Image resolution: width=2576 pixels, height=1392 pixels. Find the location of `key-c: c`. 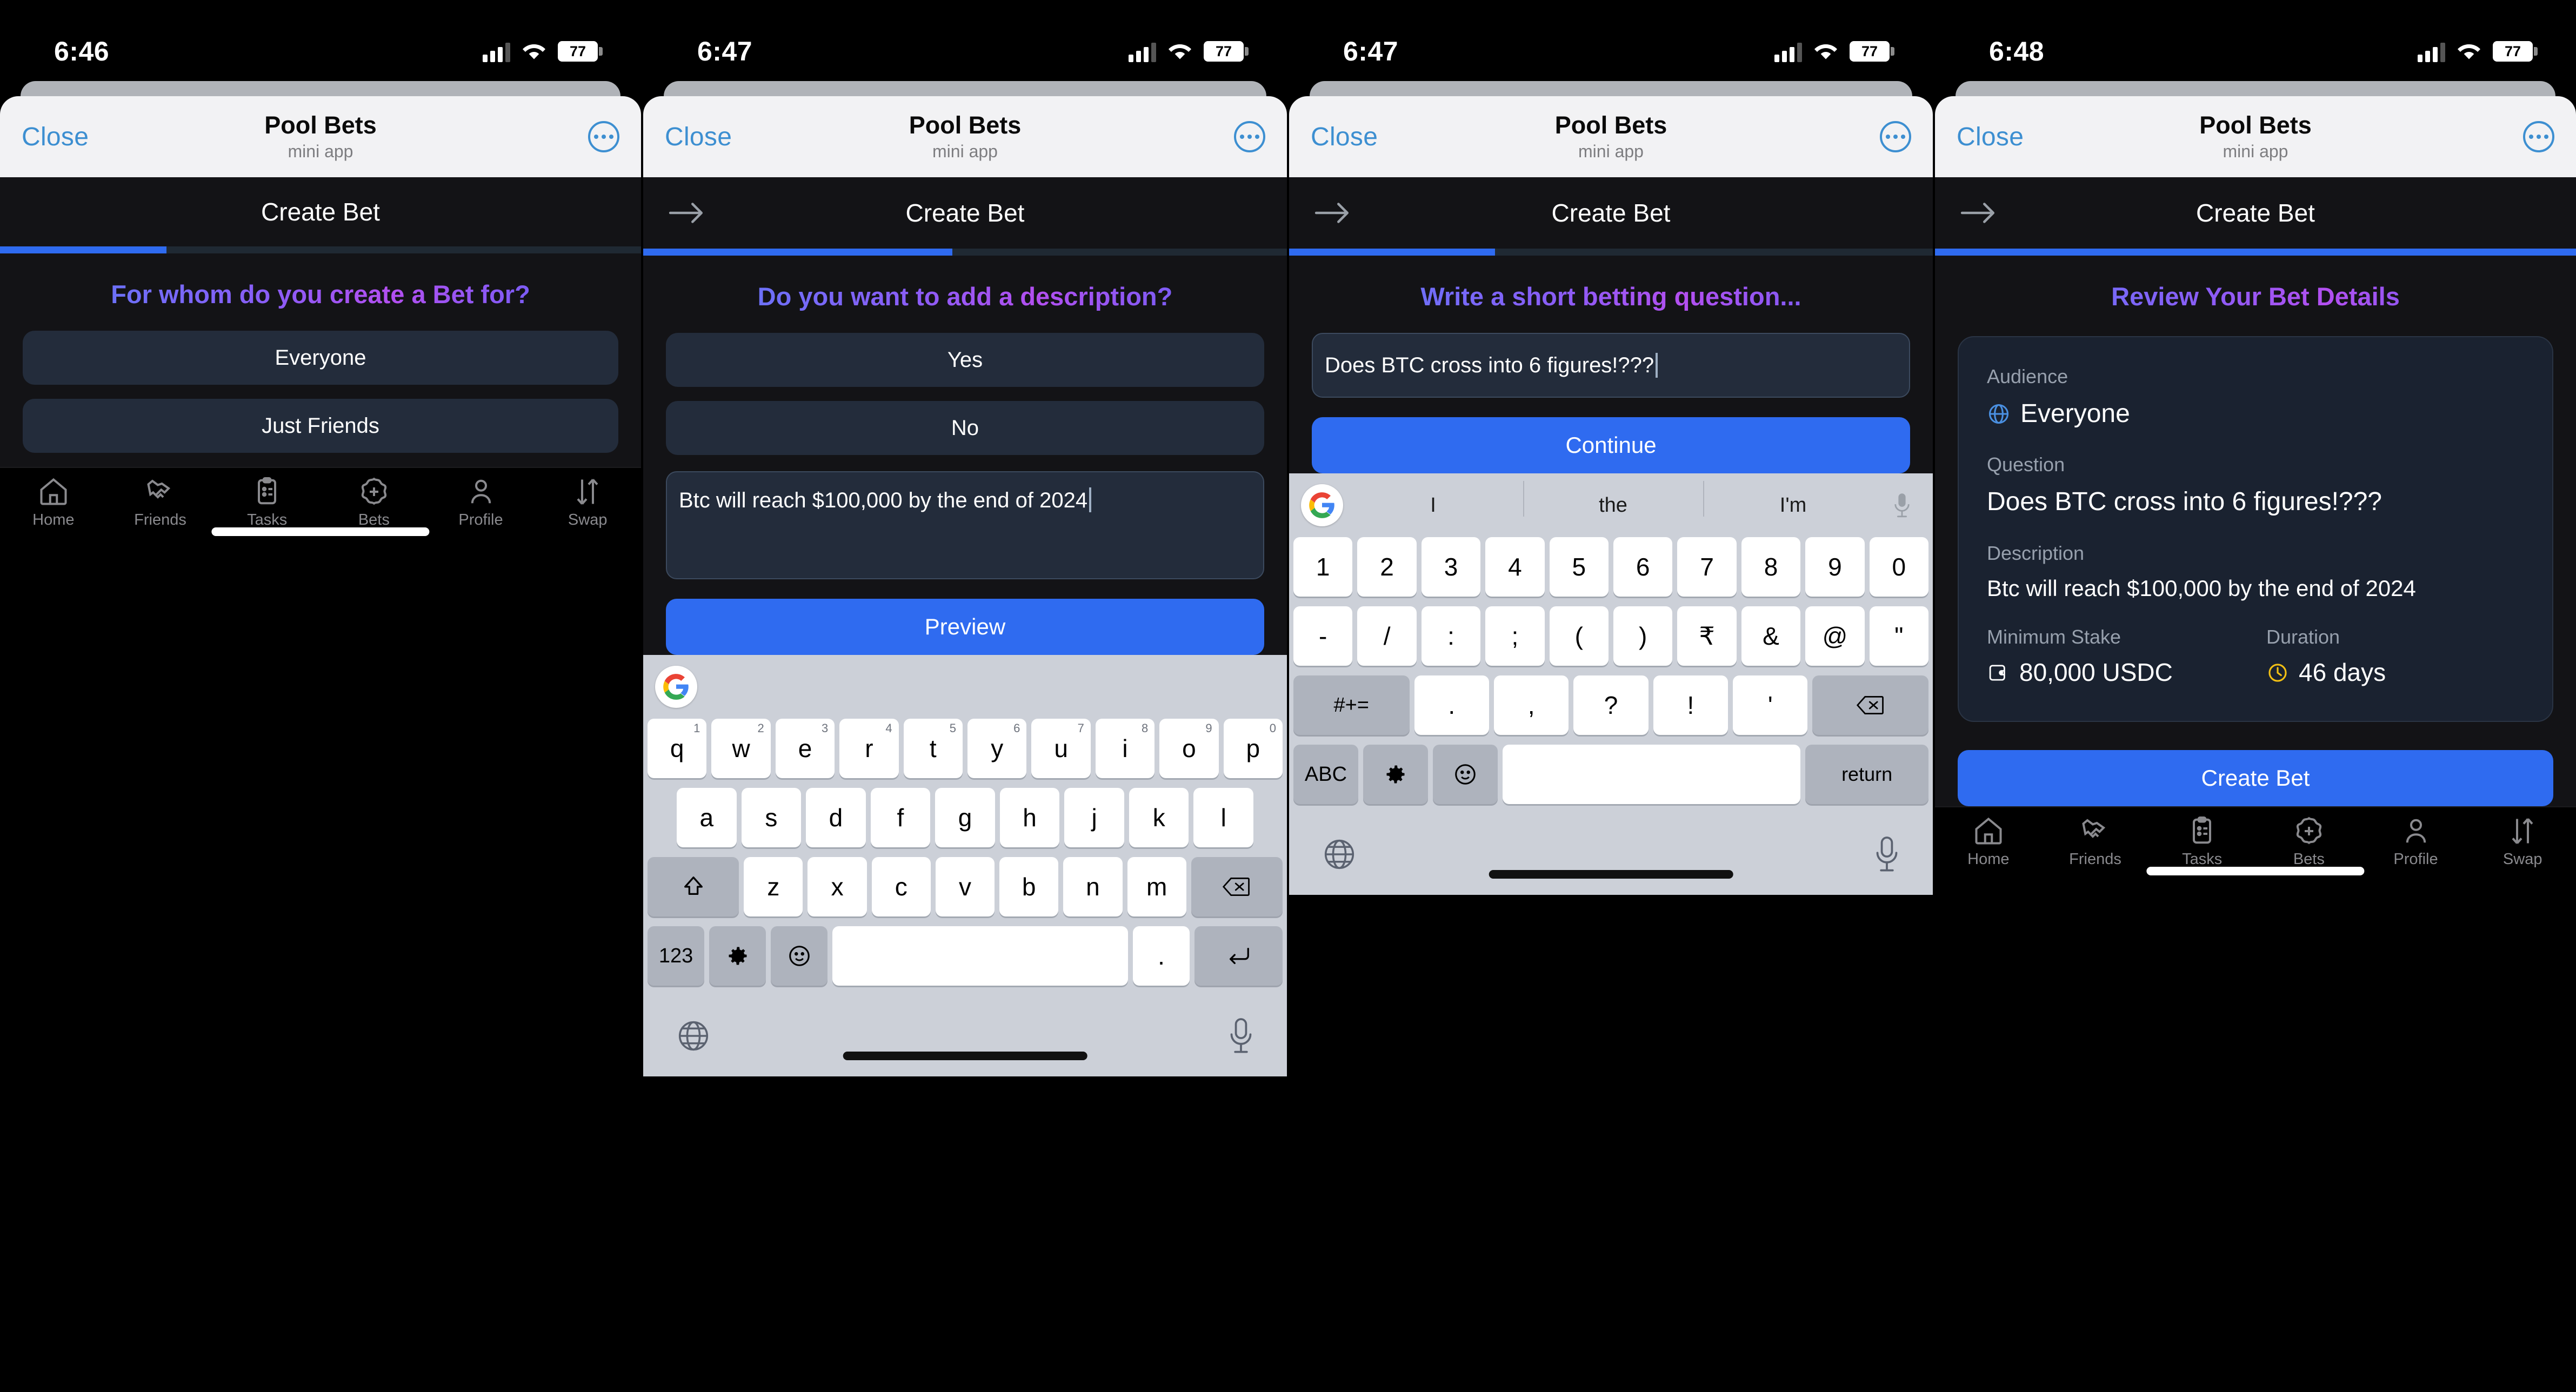

key-c: c is located at coordinates (901, 886).